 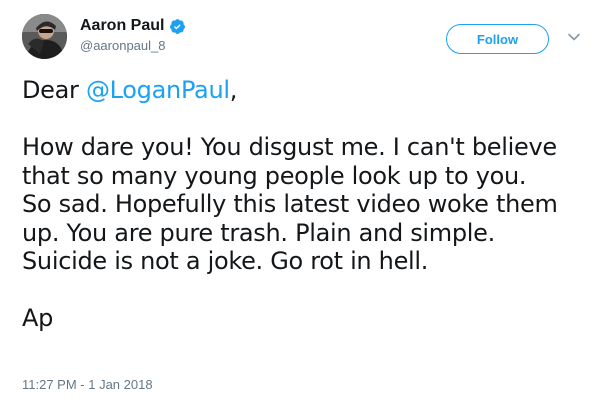 What do you see at coordinates (233, 90) in the screenshot?
I see `greeting-suffix: ,` at bounding box center [233, 90].